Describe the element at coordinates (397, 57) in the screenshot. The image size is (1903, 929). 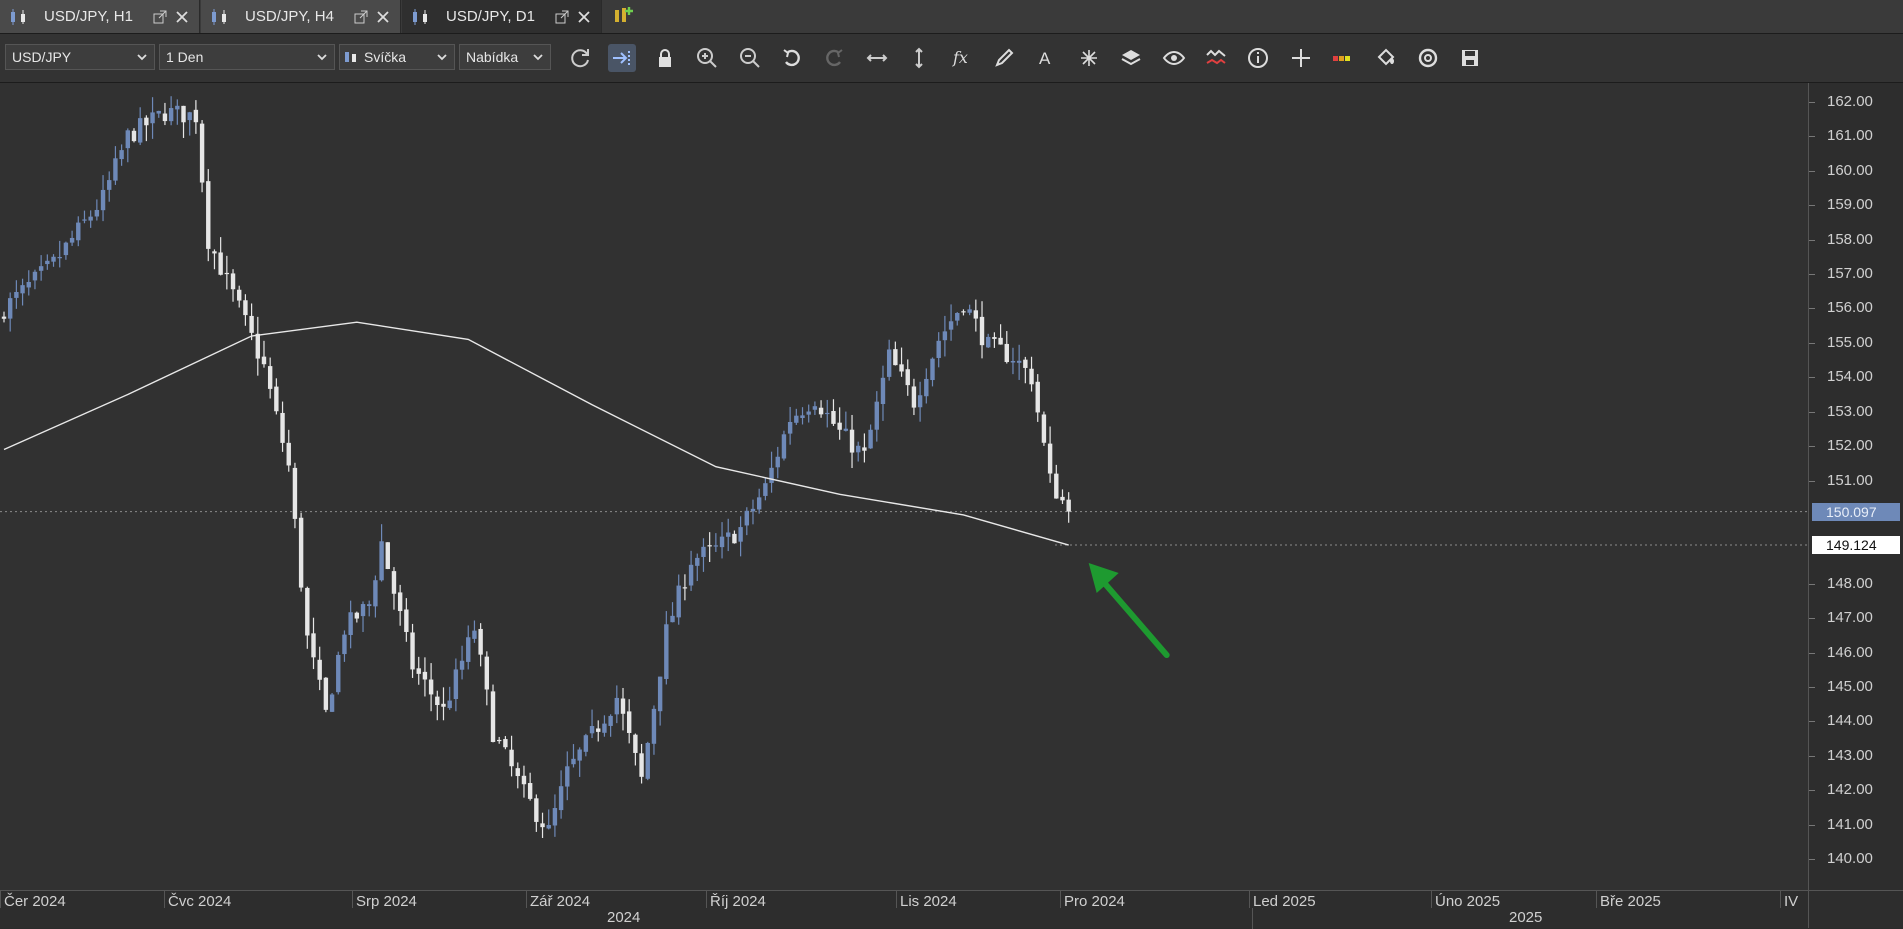
I see `chart-type-select: Svíčka` at that location.